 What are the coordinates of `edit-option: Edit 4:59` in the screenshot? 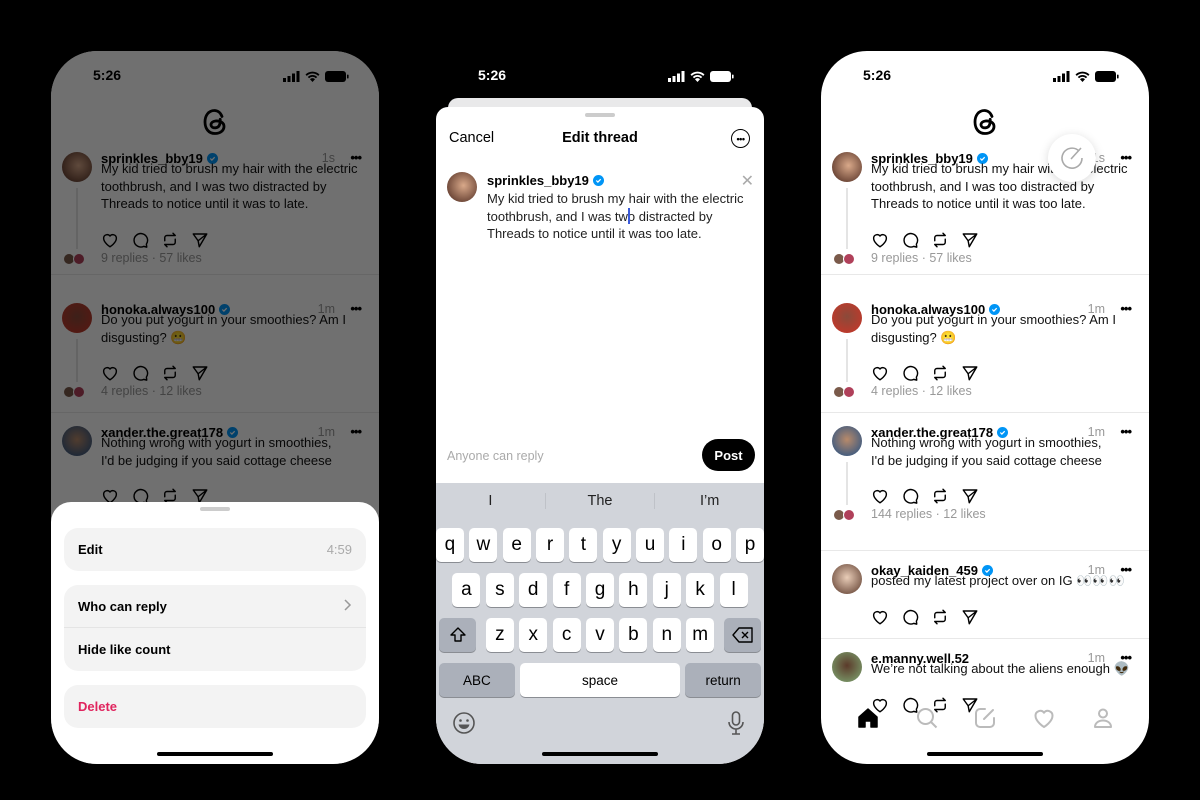 It's located at (215, 549).